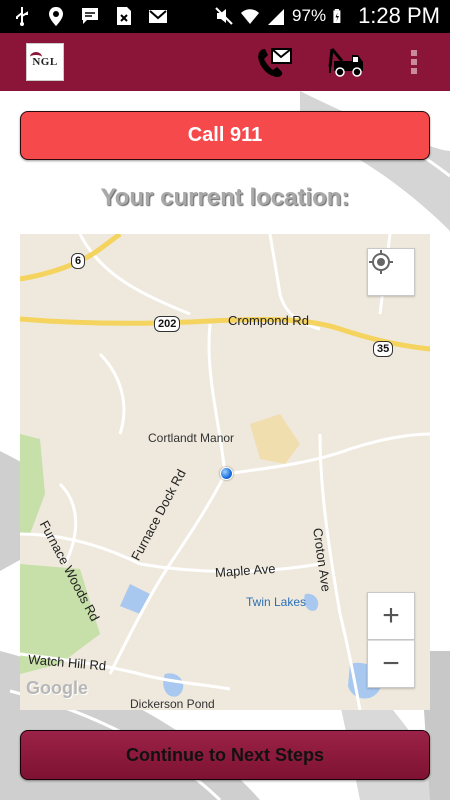 Image resolution: width=450 pixels, height=800 pixels. I want to click on overflow-menu-button, so click(414, 62).